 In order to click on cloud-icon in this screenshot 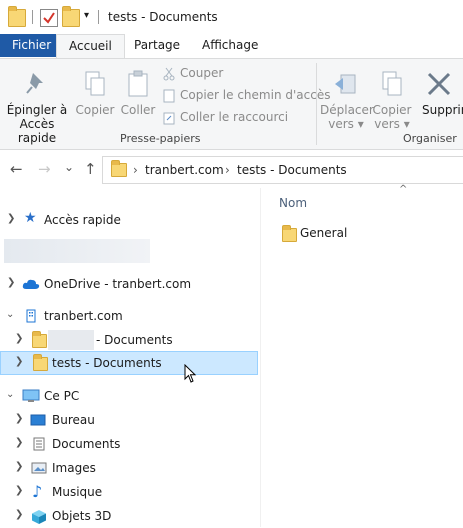, I will do `click(31, 284)`.